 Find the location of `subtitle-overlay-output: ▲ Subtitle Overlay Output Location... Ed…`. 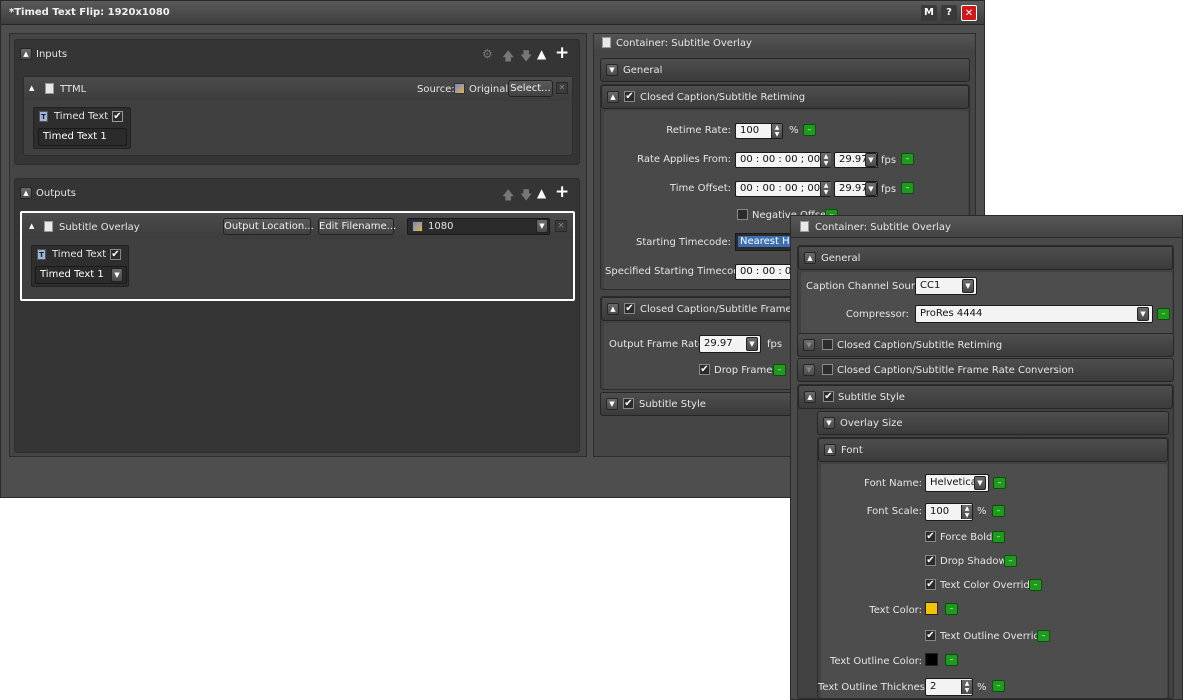

subtitle-overlay-output: ▲ Subtitle Overlay Output Location... Ed… is located at coordinates (297, 256).